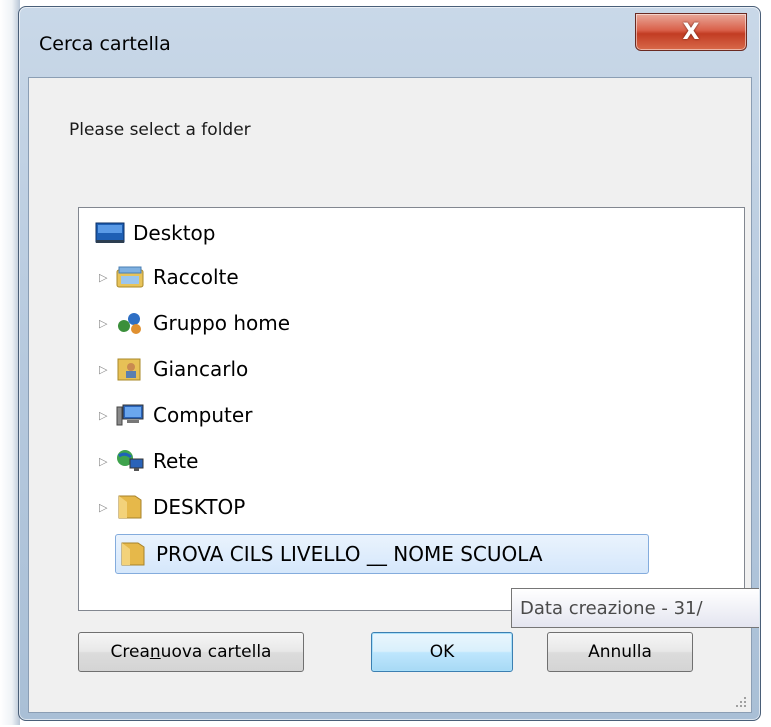 The height and width of the screenshot is (727, 771). I want to click on new-folder-mnemonic: n, so click(155, 652).